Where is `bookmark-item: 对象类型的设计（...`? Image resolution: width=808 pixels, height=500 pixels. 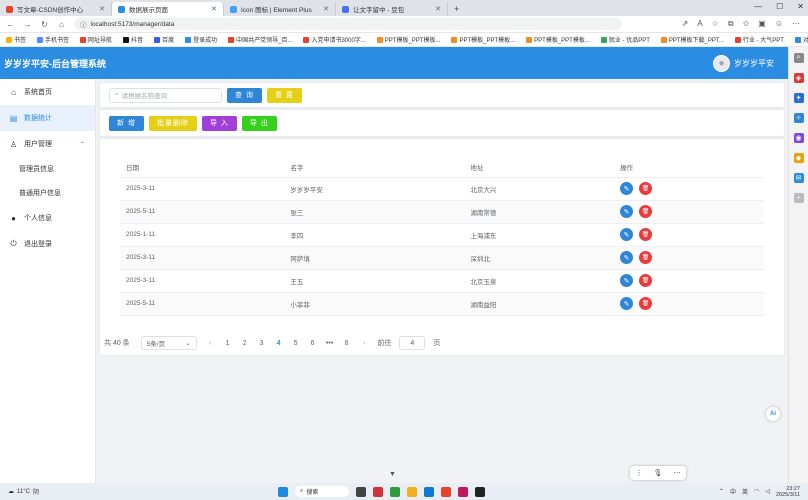
bookmark-item: 对象类型的设计（... is located at coordinates (801, 39).